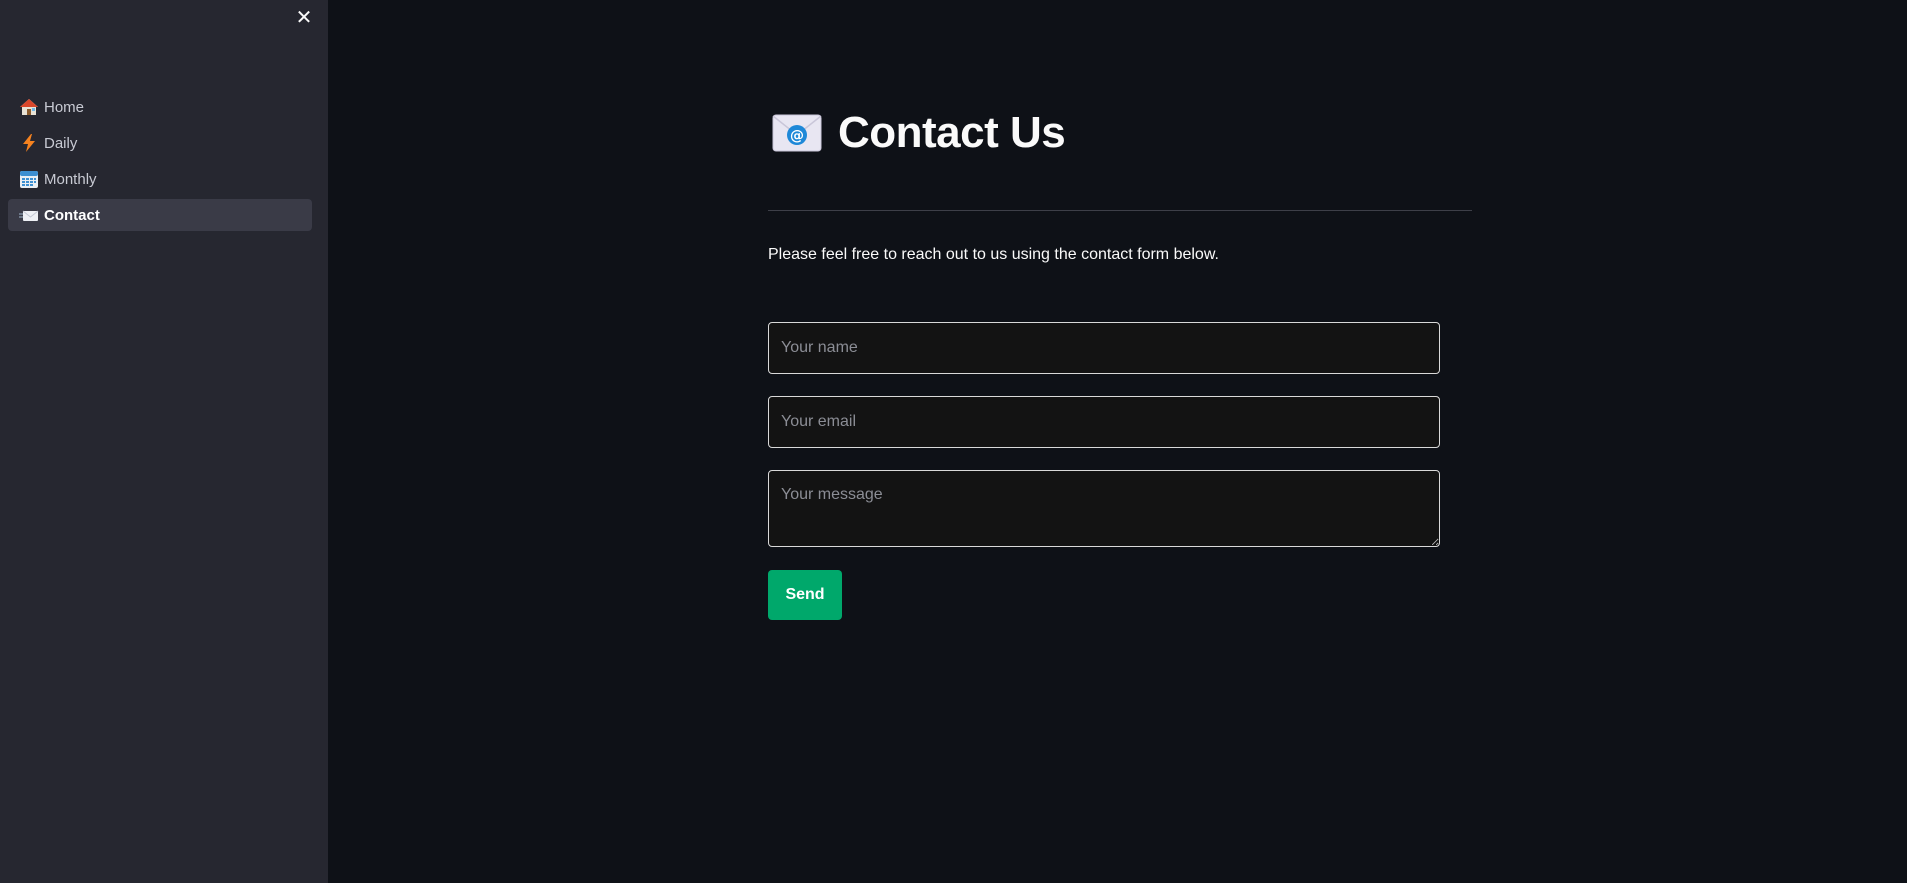 This screenshot has height=883, width=1907. What do you see at coordinates (1104, 508) in the screenshot?
I see `message-textarea` at bounding box center [1104, 508].